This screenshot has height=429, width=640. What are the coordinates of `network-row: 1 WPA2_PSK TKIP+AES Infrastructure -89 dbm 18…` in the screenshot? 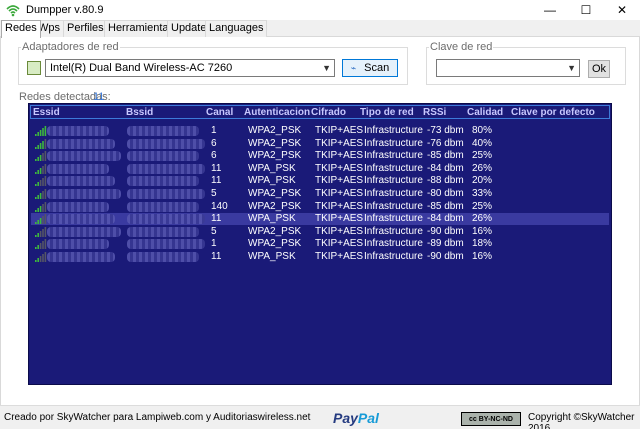 It's located at (320, 244).